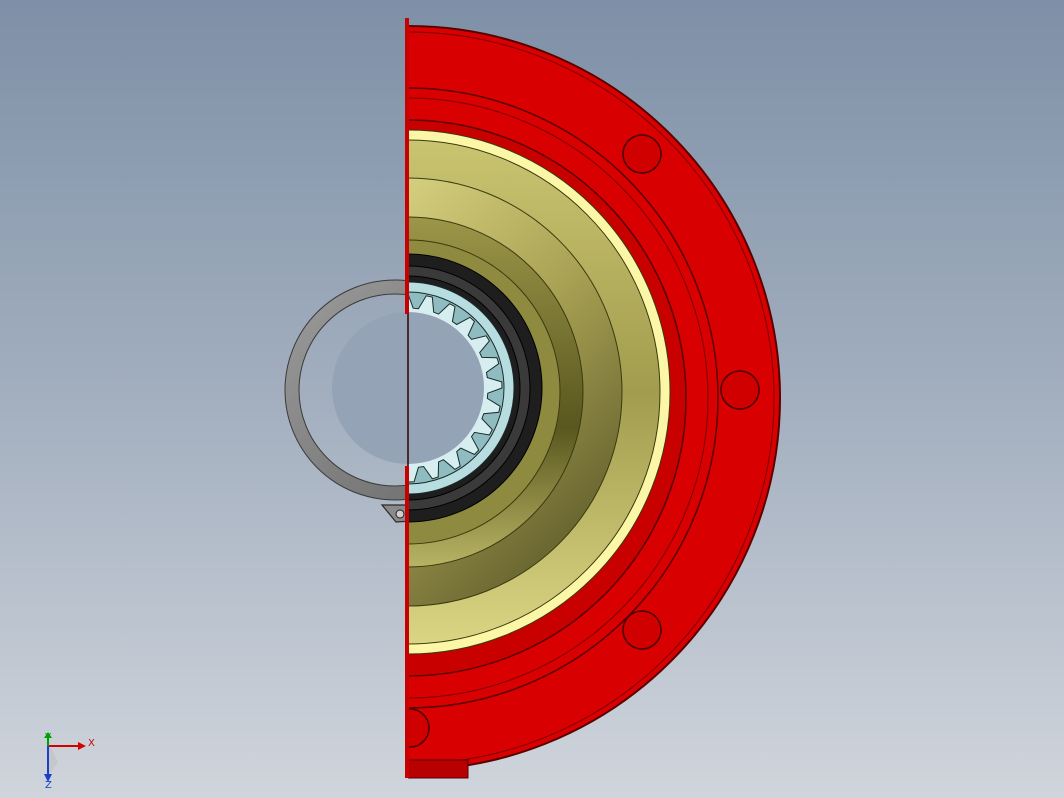 Image resolution: width=1064 pixels, height=798 pixels. I want to click on x-axis-label: X, so click(91, 743).